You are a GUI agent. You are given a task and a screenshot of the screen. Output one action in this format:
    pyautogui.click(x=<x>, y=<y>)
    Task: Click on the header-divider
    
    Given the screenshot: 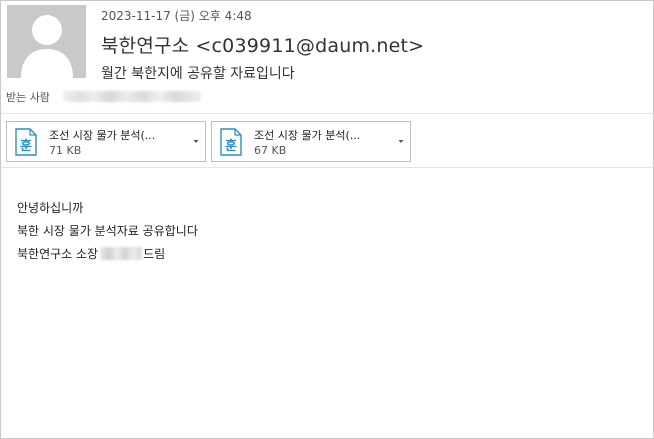 What is the action you would take?
    pyautogui.click(x=327, y=113)
    